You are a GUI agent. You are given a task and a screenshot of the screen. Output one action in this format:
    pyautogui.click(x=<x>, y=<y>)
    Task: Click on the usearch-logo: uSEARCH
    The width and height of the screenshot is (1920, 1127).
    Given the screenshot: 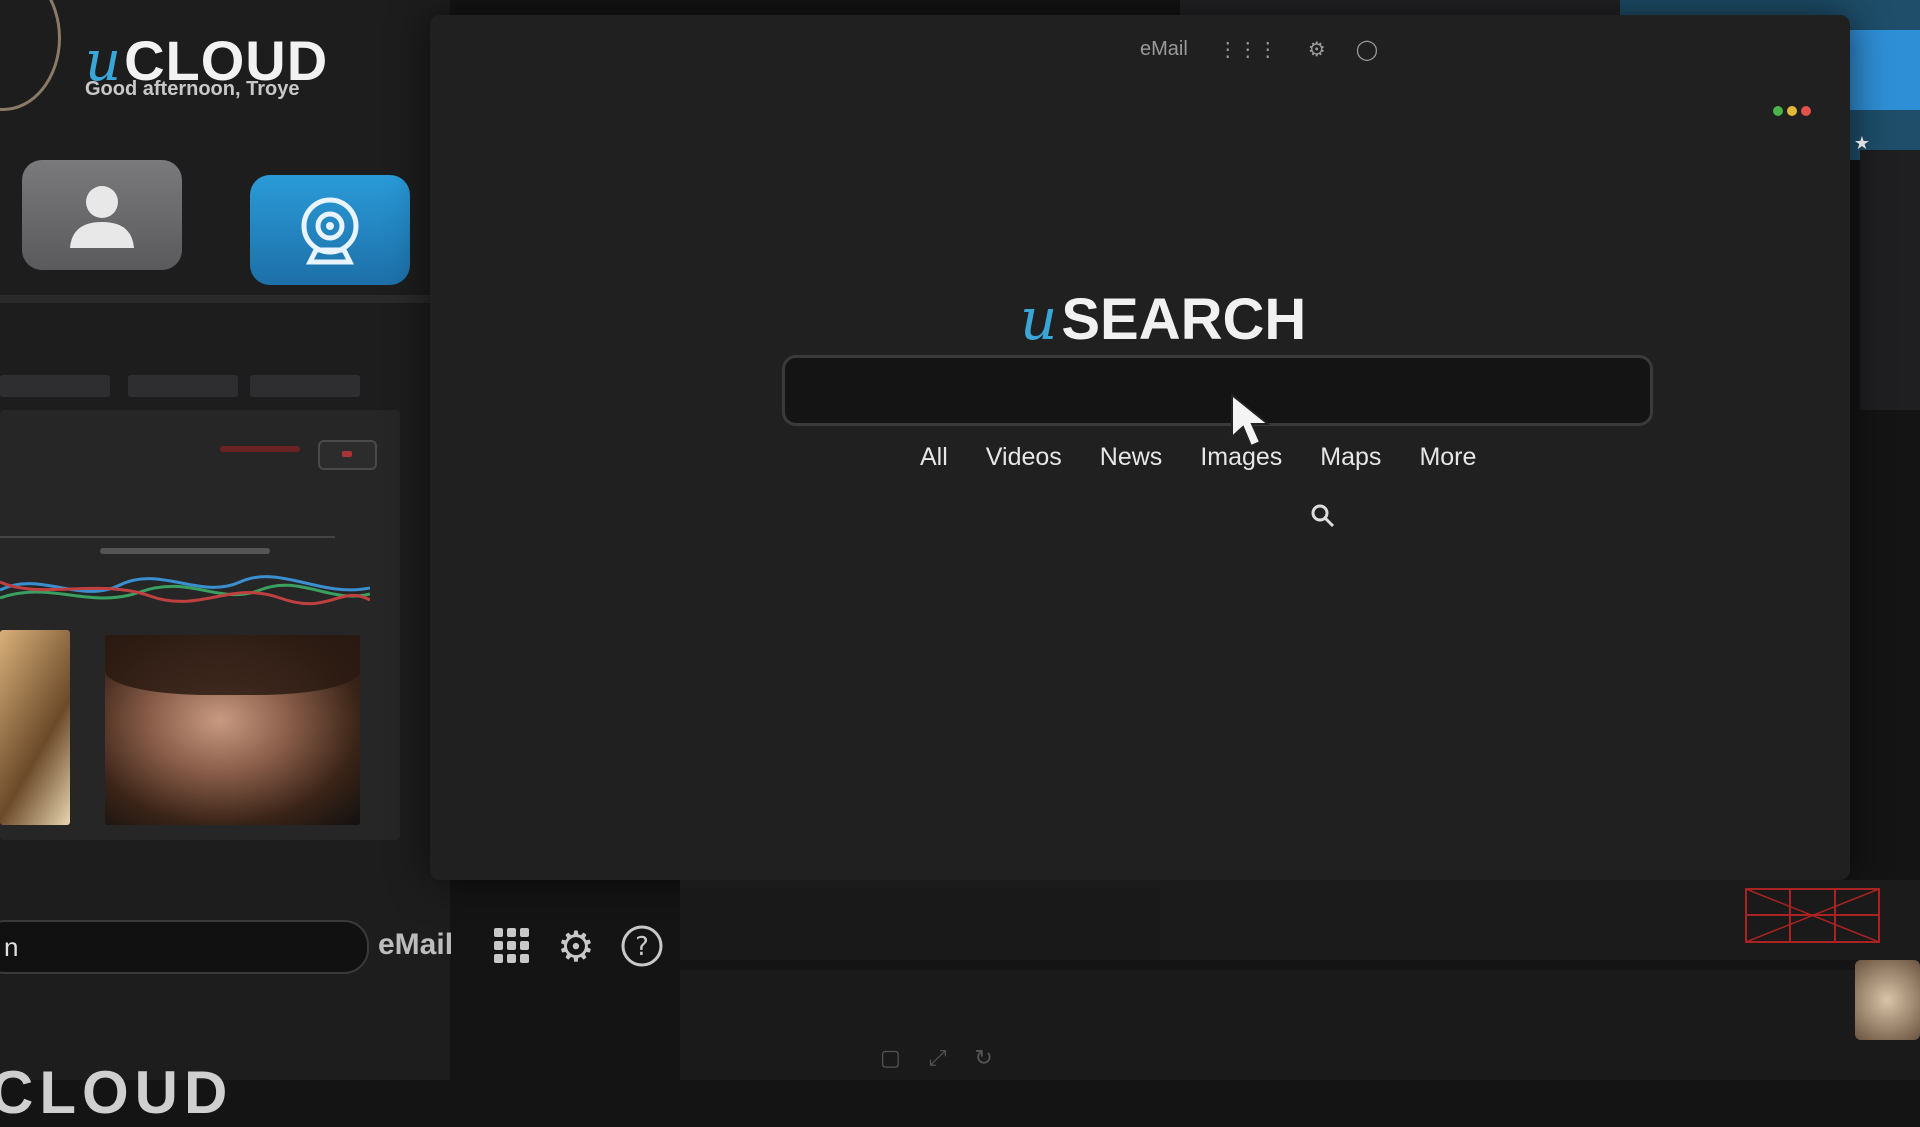 What is the action you would take?
    pyautogui.click(x=1163, y=319)
    